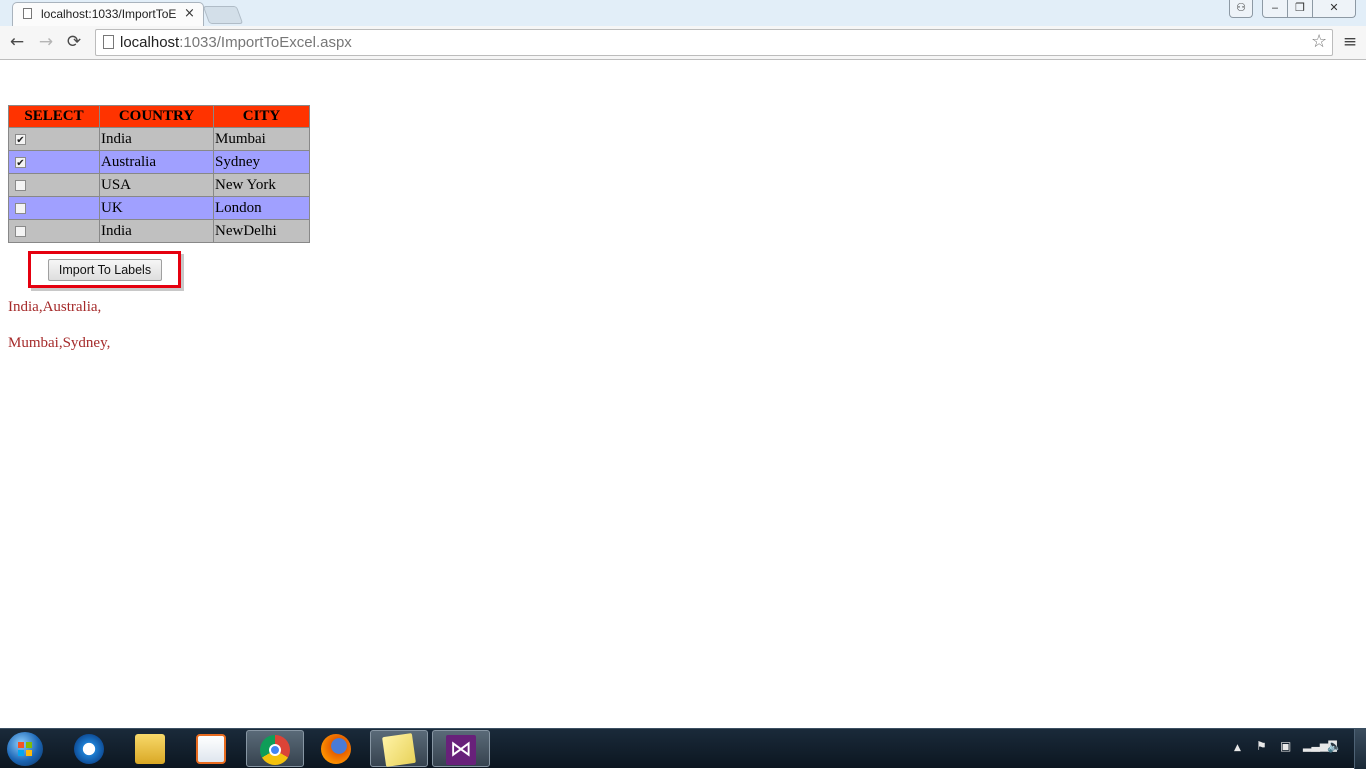  What do you see at coordinates (1319, 41) in the screenshot?
I see `bookmark-star-icon: ☆` at bounding box center [1319, 41].